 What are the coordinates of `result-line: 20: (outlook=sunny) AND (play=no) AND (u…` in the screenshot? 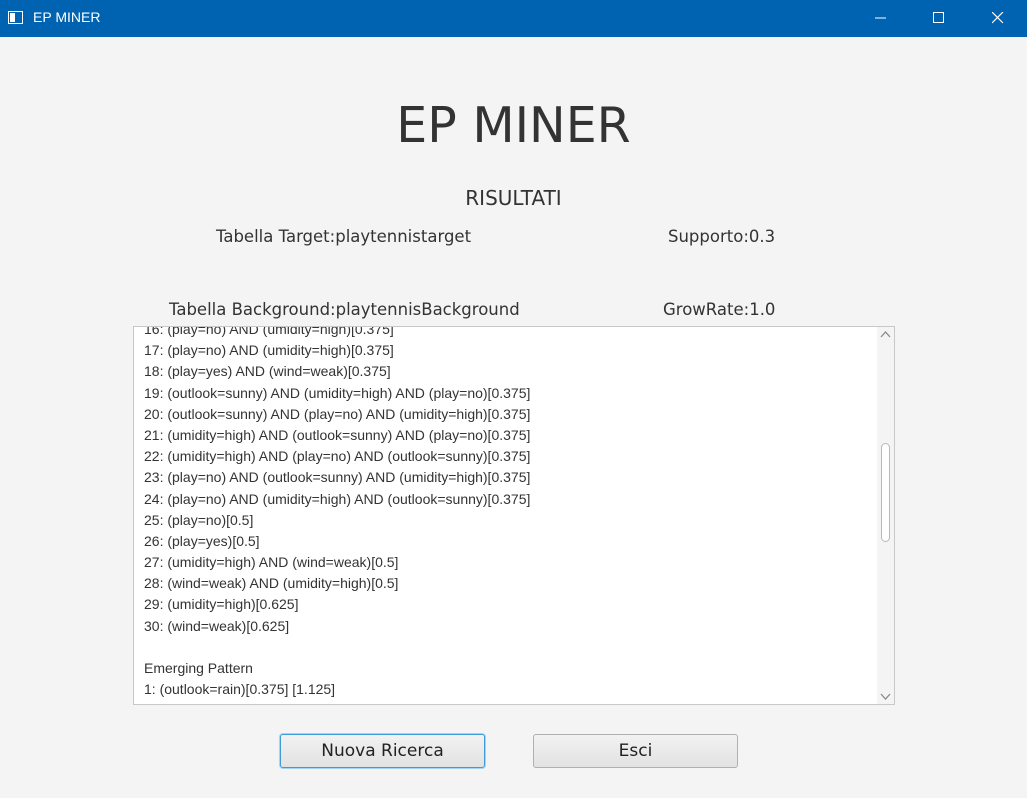 It's located at (337, 413).